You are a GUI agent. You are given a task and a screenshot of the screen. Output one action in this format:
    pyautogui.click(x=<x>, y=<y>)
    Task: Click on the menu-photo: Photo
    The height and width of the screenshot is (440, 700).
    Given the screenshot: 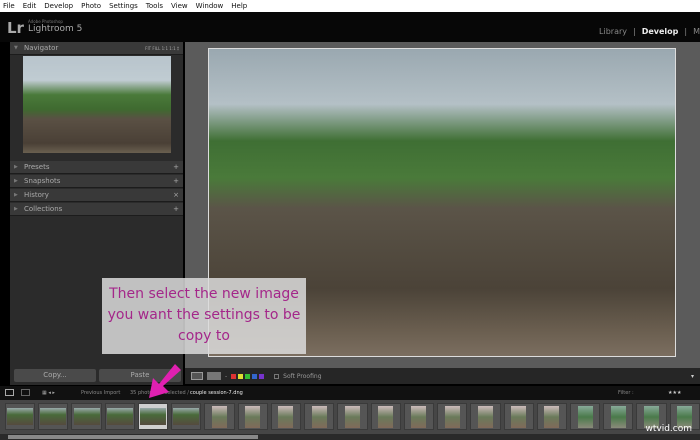 What is the action you would take?
    pyautogui.click(x=91, y=6)
    